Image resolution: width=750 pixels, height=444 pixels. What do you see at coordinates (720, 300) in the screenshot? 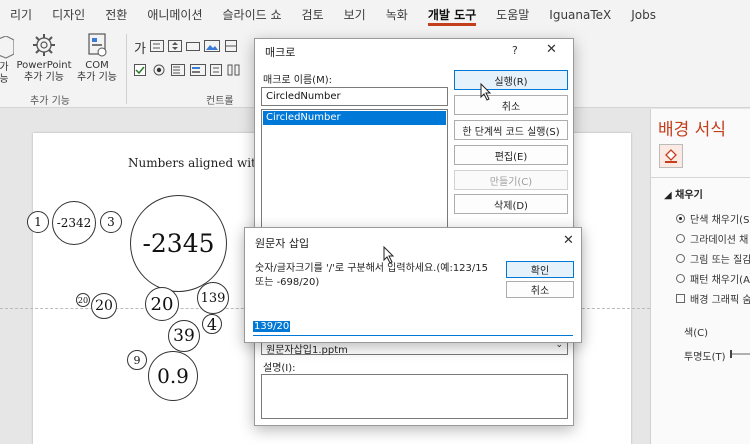
I see `hide-background-label: 배경 그래픽 숨` at bounding box center [720, 300].